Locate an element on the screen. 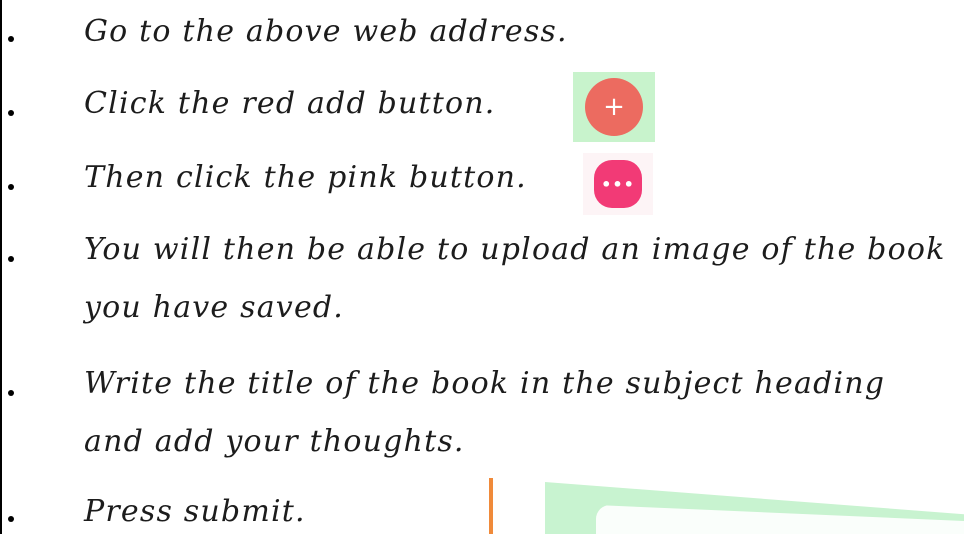  plus-circle-icon: + is located at coordinates (614, 107).